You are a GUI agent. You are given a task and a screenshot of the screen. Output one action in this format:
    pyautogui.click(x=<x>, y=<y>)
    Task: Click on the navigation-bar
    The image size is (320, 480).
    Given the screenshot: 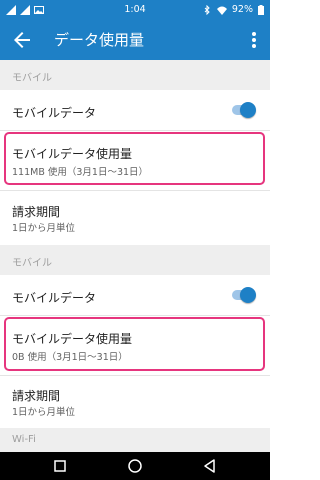 What is the action you would take?
    pyautogui.click(x=135, y=466)
    